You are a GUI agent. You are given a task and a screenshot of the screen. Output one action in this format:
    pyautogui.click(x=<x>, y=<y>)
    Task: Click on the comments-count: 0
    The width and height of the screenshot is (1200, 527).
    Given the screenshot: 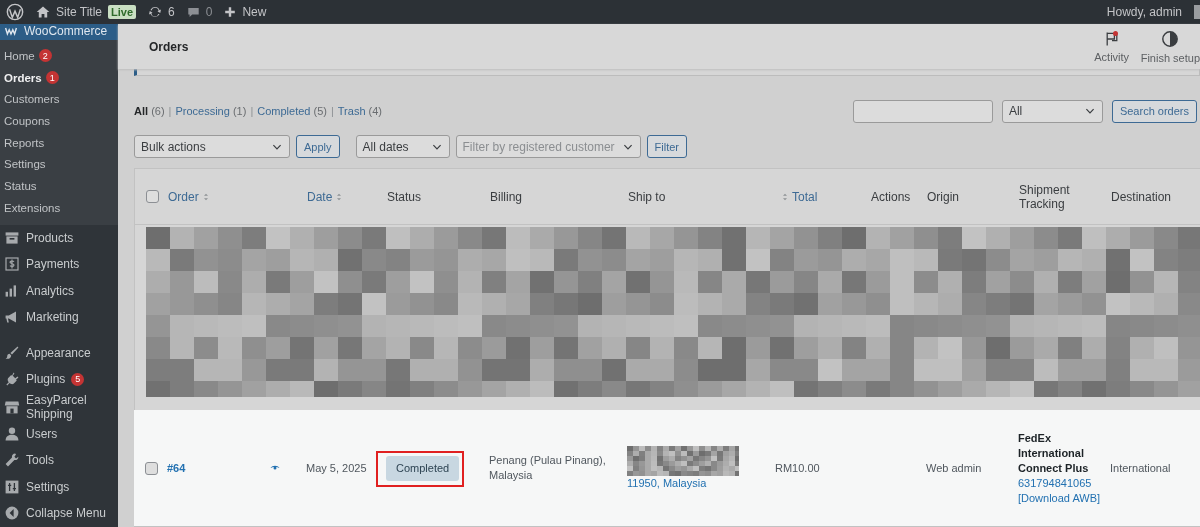 What is the action you would take?
    pyautogui.click(x=209, y=12)
    